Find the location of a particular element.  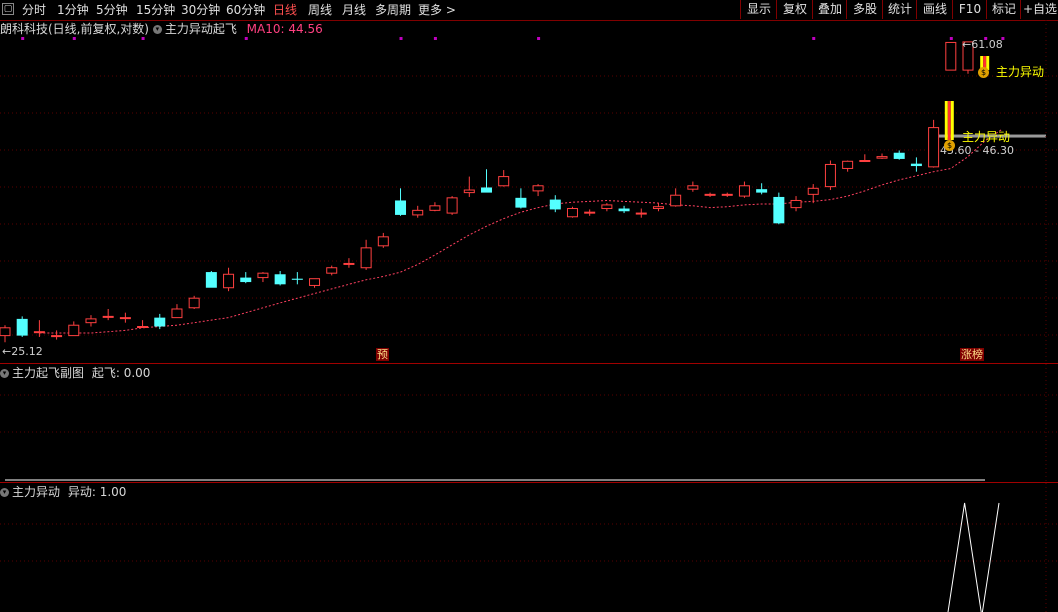

period-tab: 5分钟 is located at coordinates (112, 10).